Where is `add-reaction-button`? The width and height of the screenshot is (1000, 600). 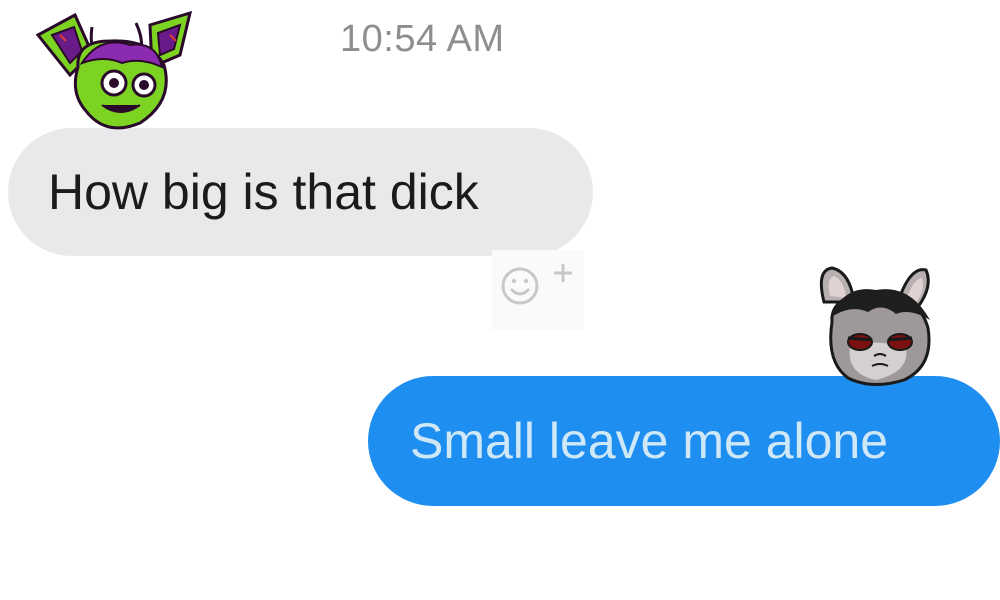 add-reaction-button is located at coordinates (538, 290).